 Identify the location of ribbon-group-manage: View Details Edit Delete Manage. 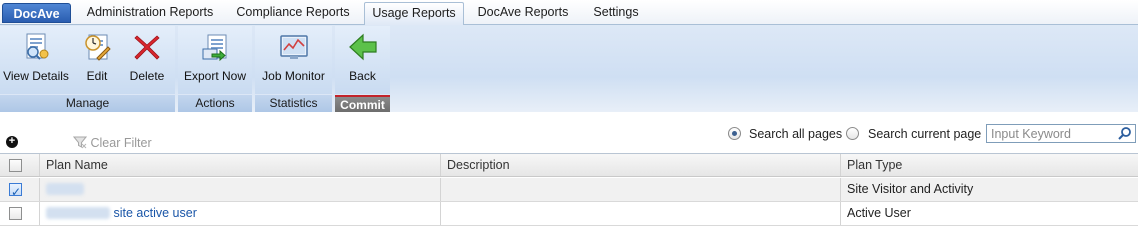
(87, 69).